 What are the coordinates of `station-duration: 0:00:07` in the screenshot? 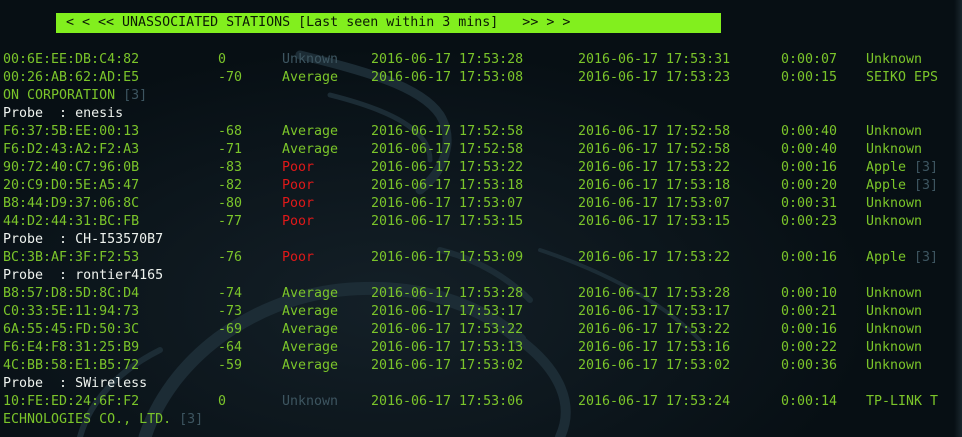 It's located at (809, 59).